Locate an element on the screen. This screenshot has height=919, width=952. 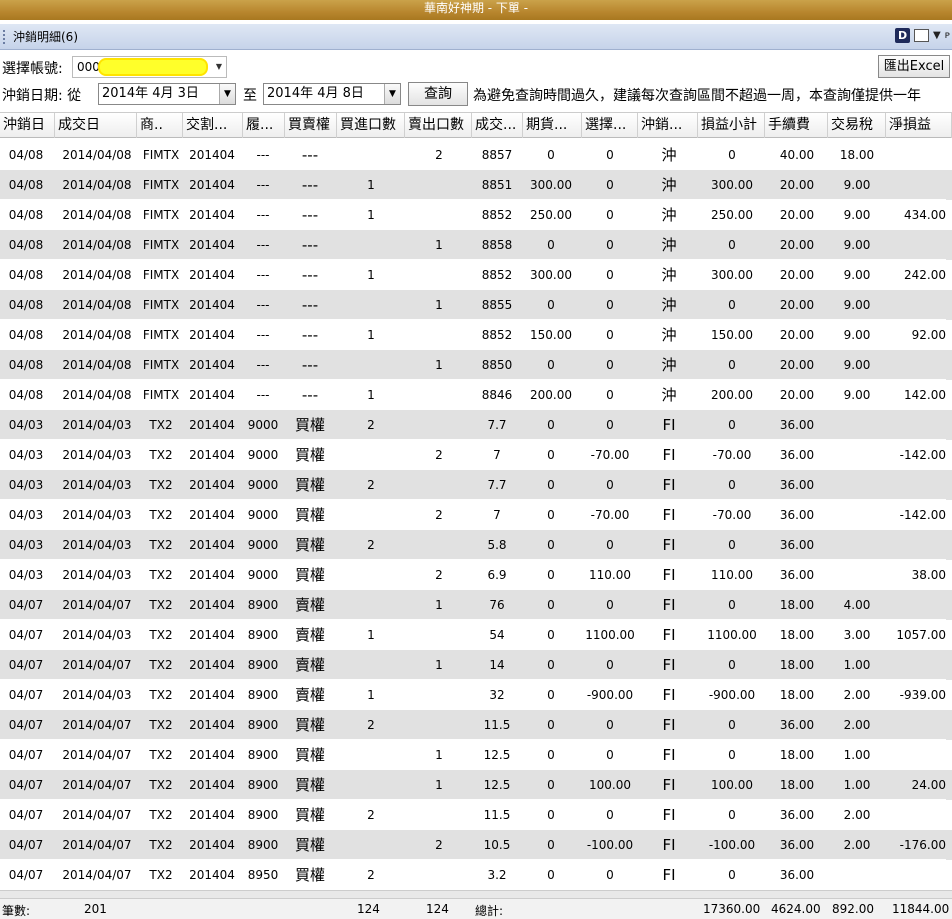
column-header: 商.. is located at coordinates (160, 125).